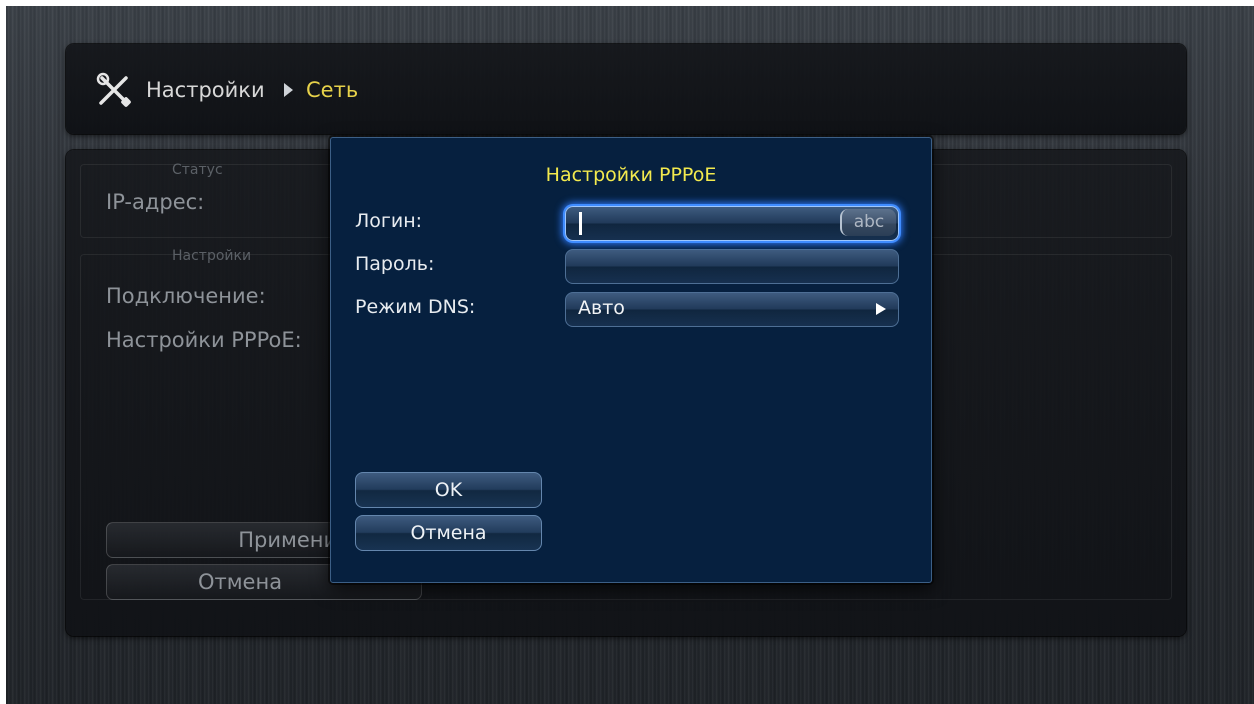  I want to click on pppoe-settings-label: Настройки PPPoE:, so click(204, 340).